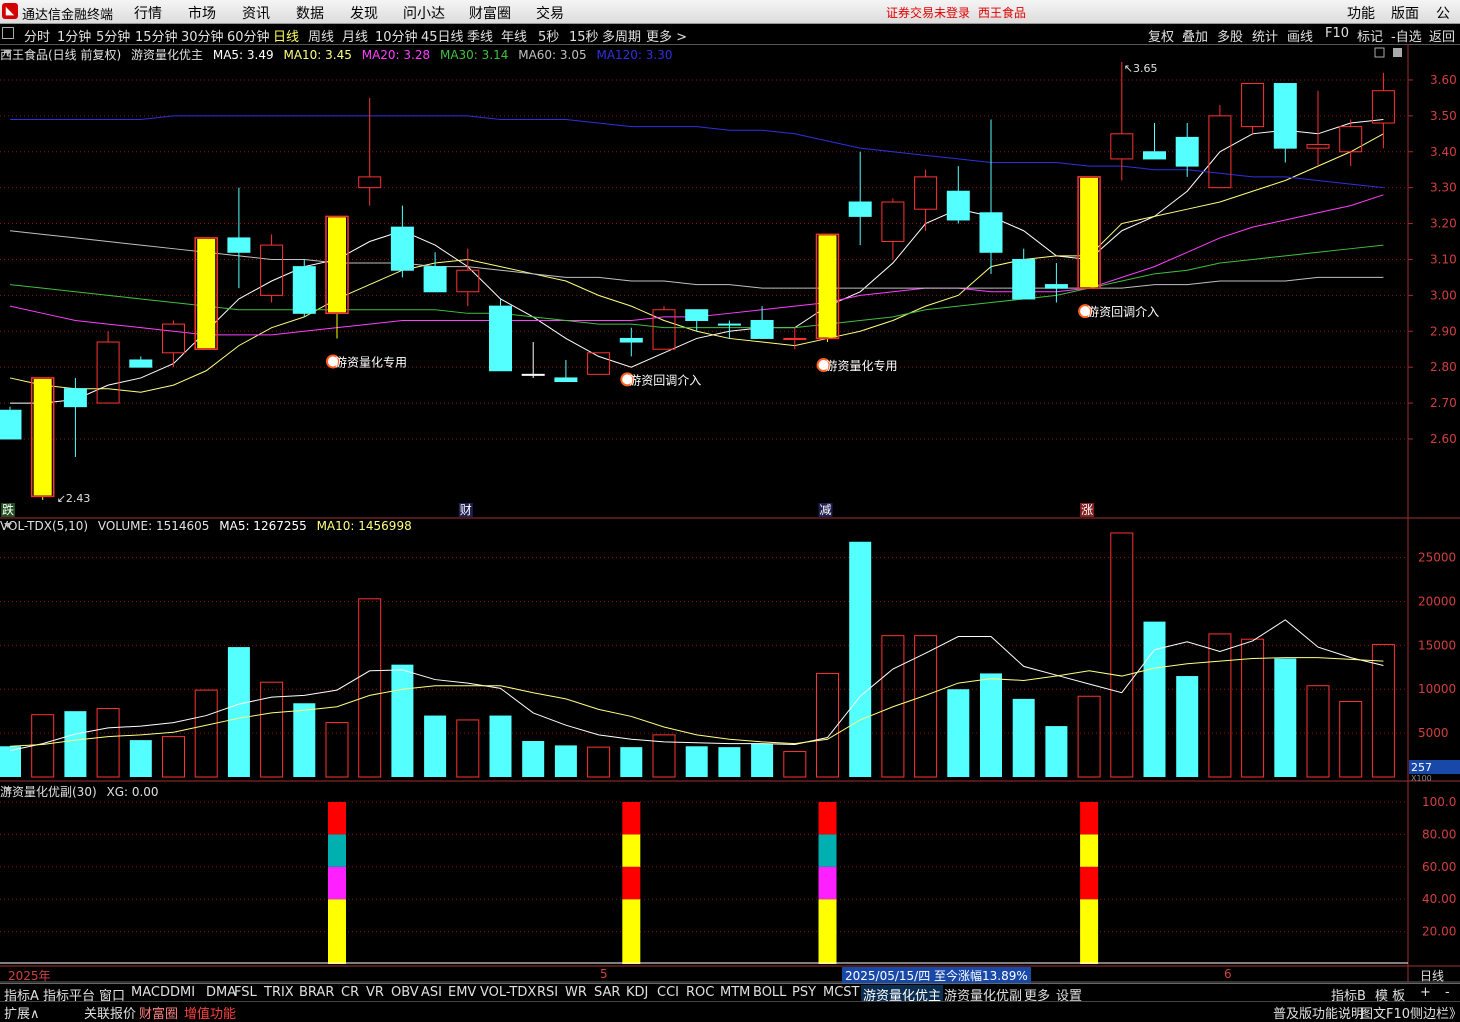  I want to click on indicator-tab-14: VOL-TDX, so click(508, 992).